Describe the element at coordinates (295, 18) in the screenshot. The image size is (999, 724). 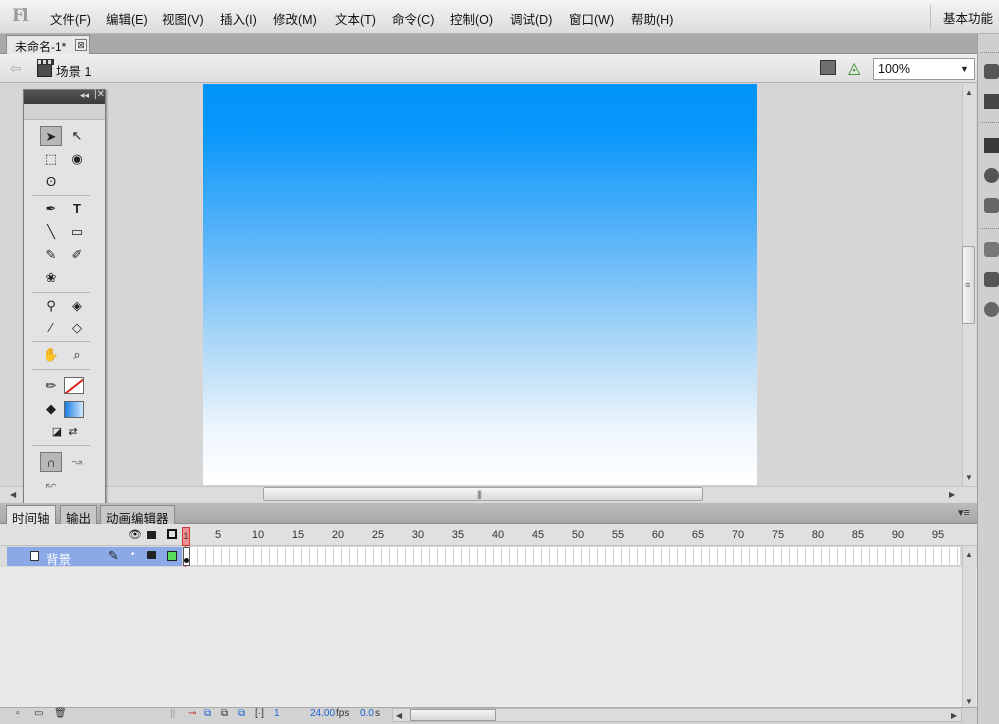
I see `menu-modify: 修改(M)` at that location.